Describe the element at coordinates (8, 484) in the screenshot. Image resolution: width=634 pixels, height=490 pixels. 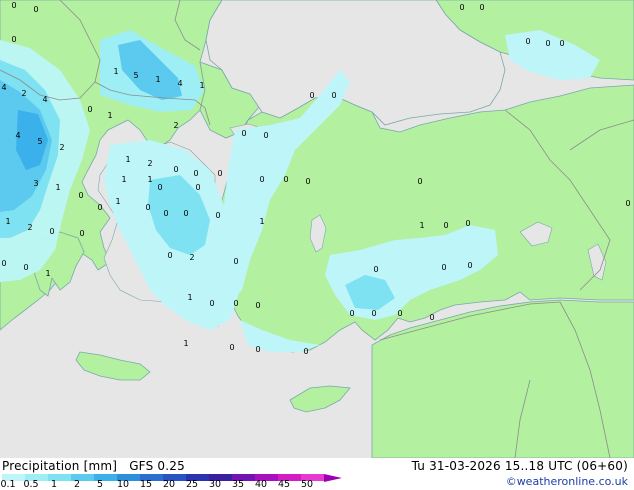
I see `scale-tick-label: 0.1` at that location.